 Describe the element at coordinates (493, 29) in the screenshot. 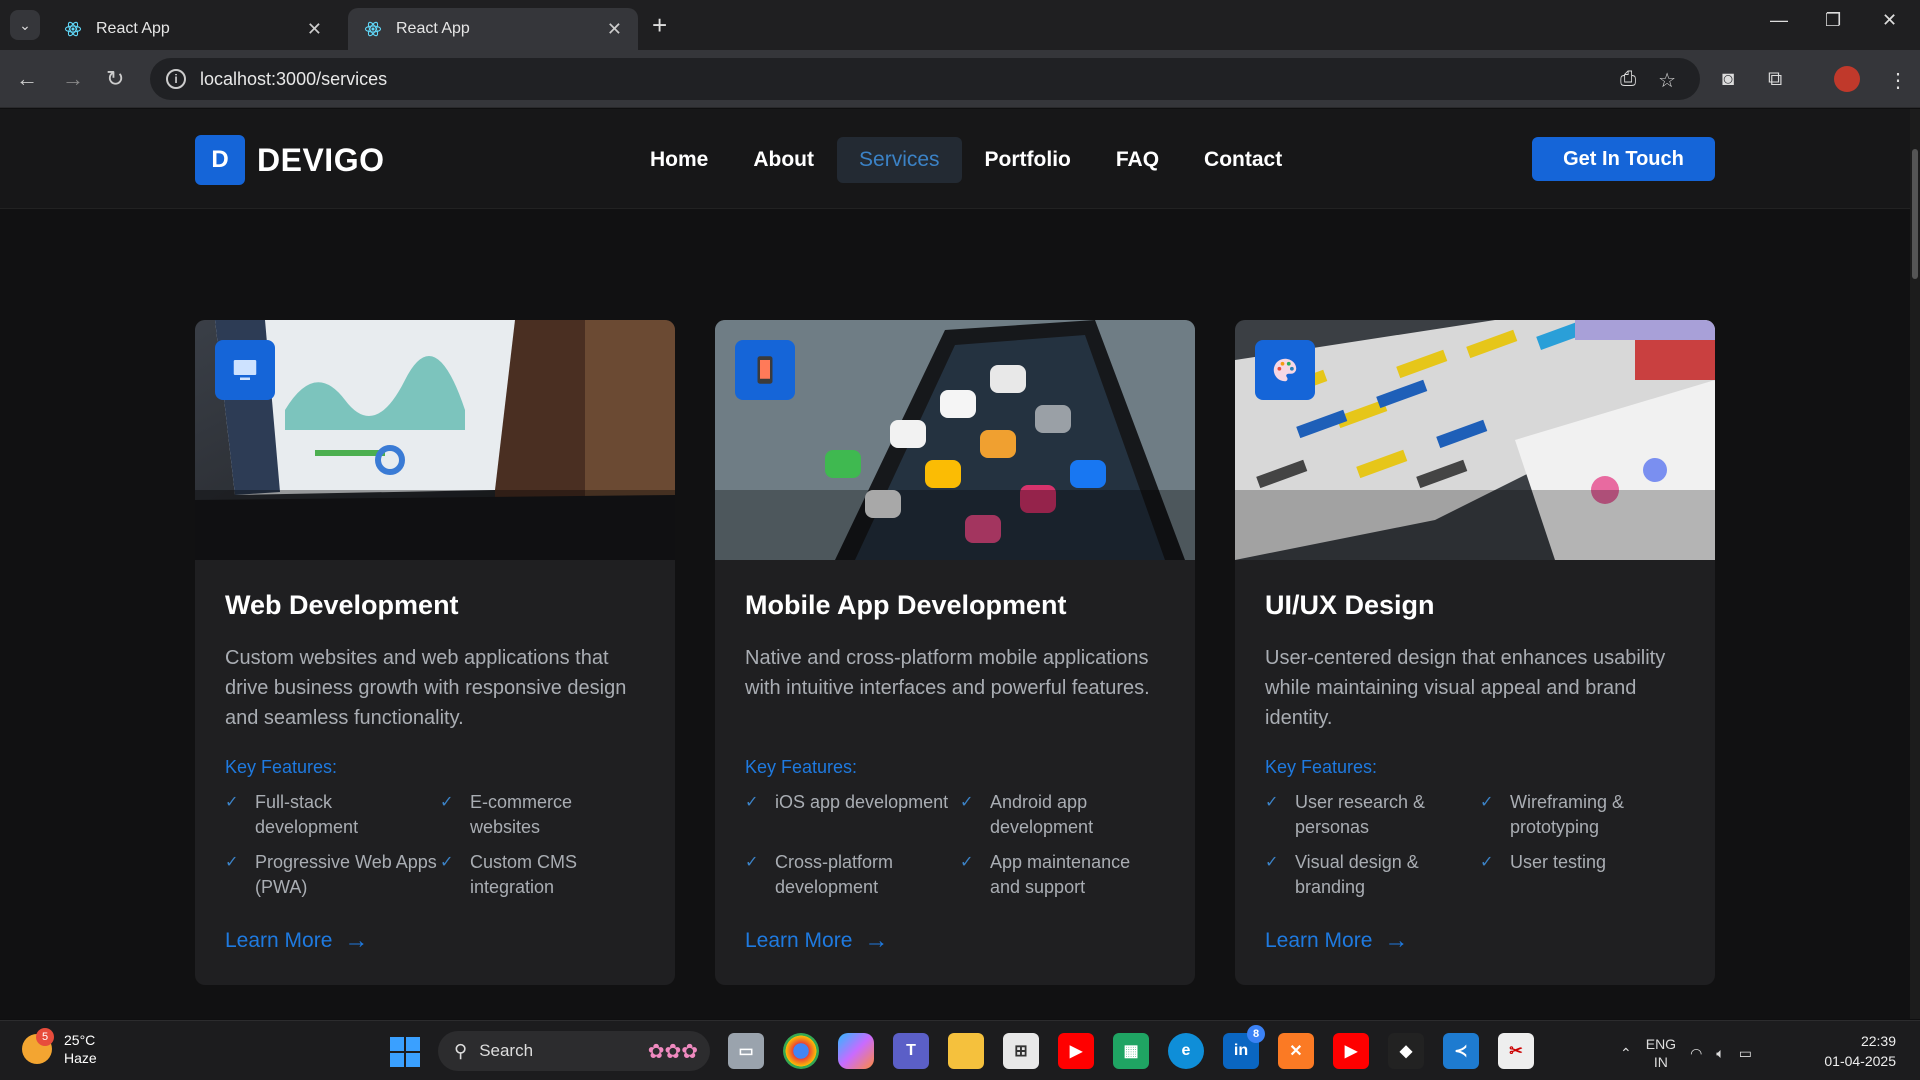

I see `browser-tab-2: React App ✕` at that location.